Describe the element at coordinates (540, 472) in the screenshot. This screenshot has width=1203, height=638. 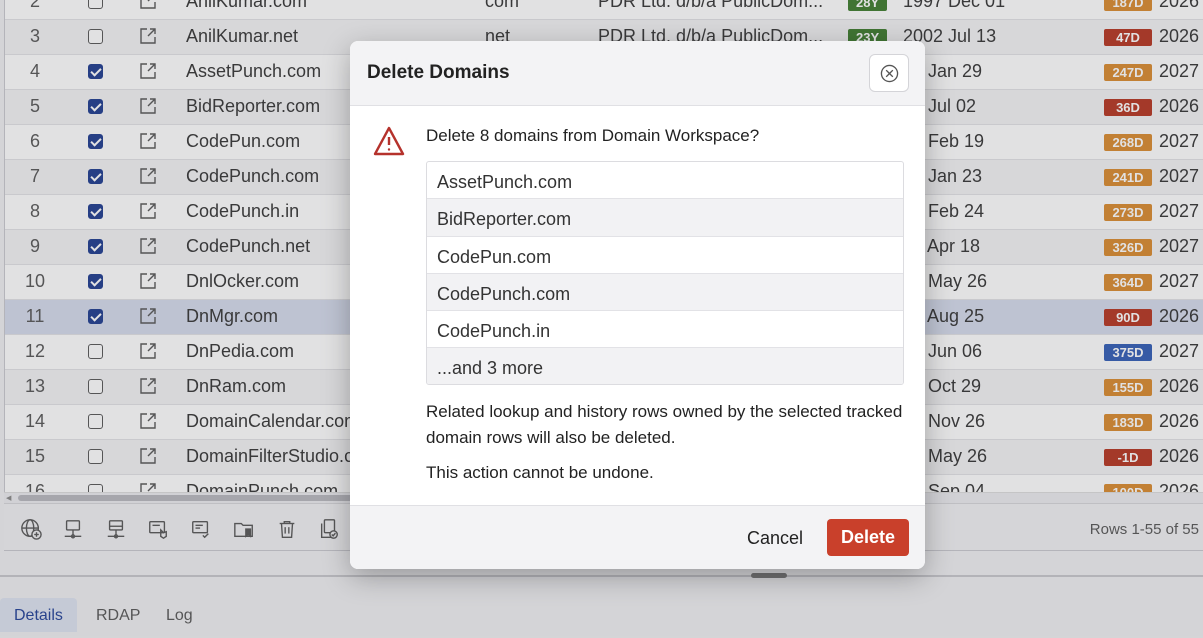
I see `dialog-warning: This action cannot be undone.` at that location.